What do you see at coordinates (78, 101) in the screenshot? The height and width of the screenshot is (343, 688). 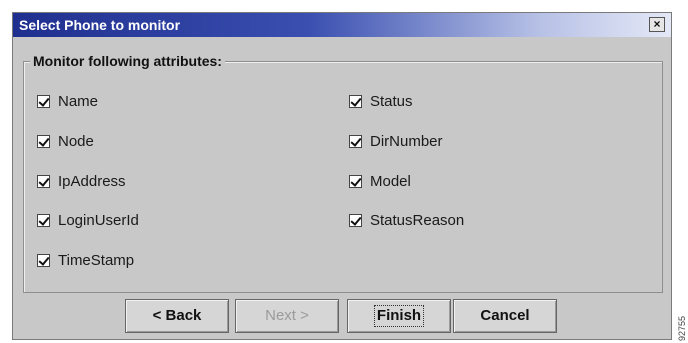 I see `checkbox-label: Name` at bounding box center [78, 101].